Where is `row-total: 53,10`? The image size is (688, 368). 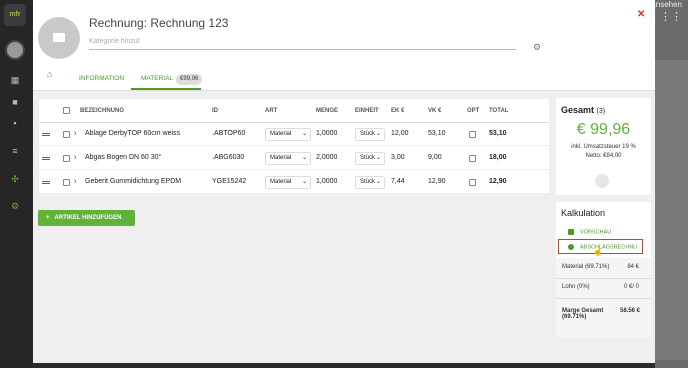
row-total: 53,10 is located at coordinates (498, 133).